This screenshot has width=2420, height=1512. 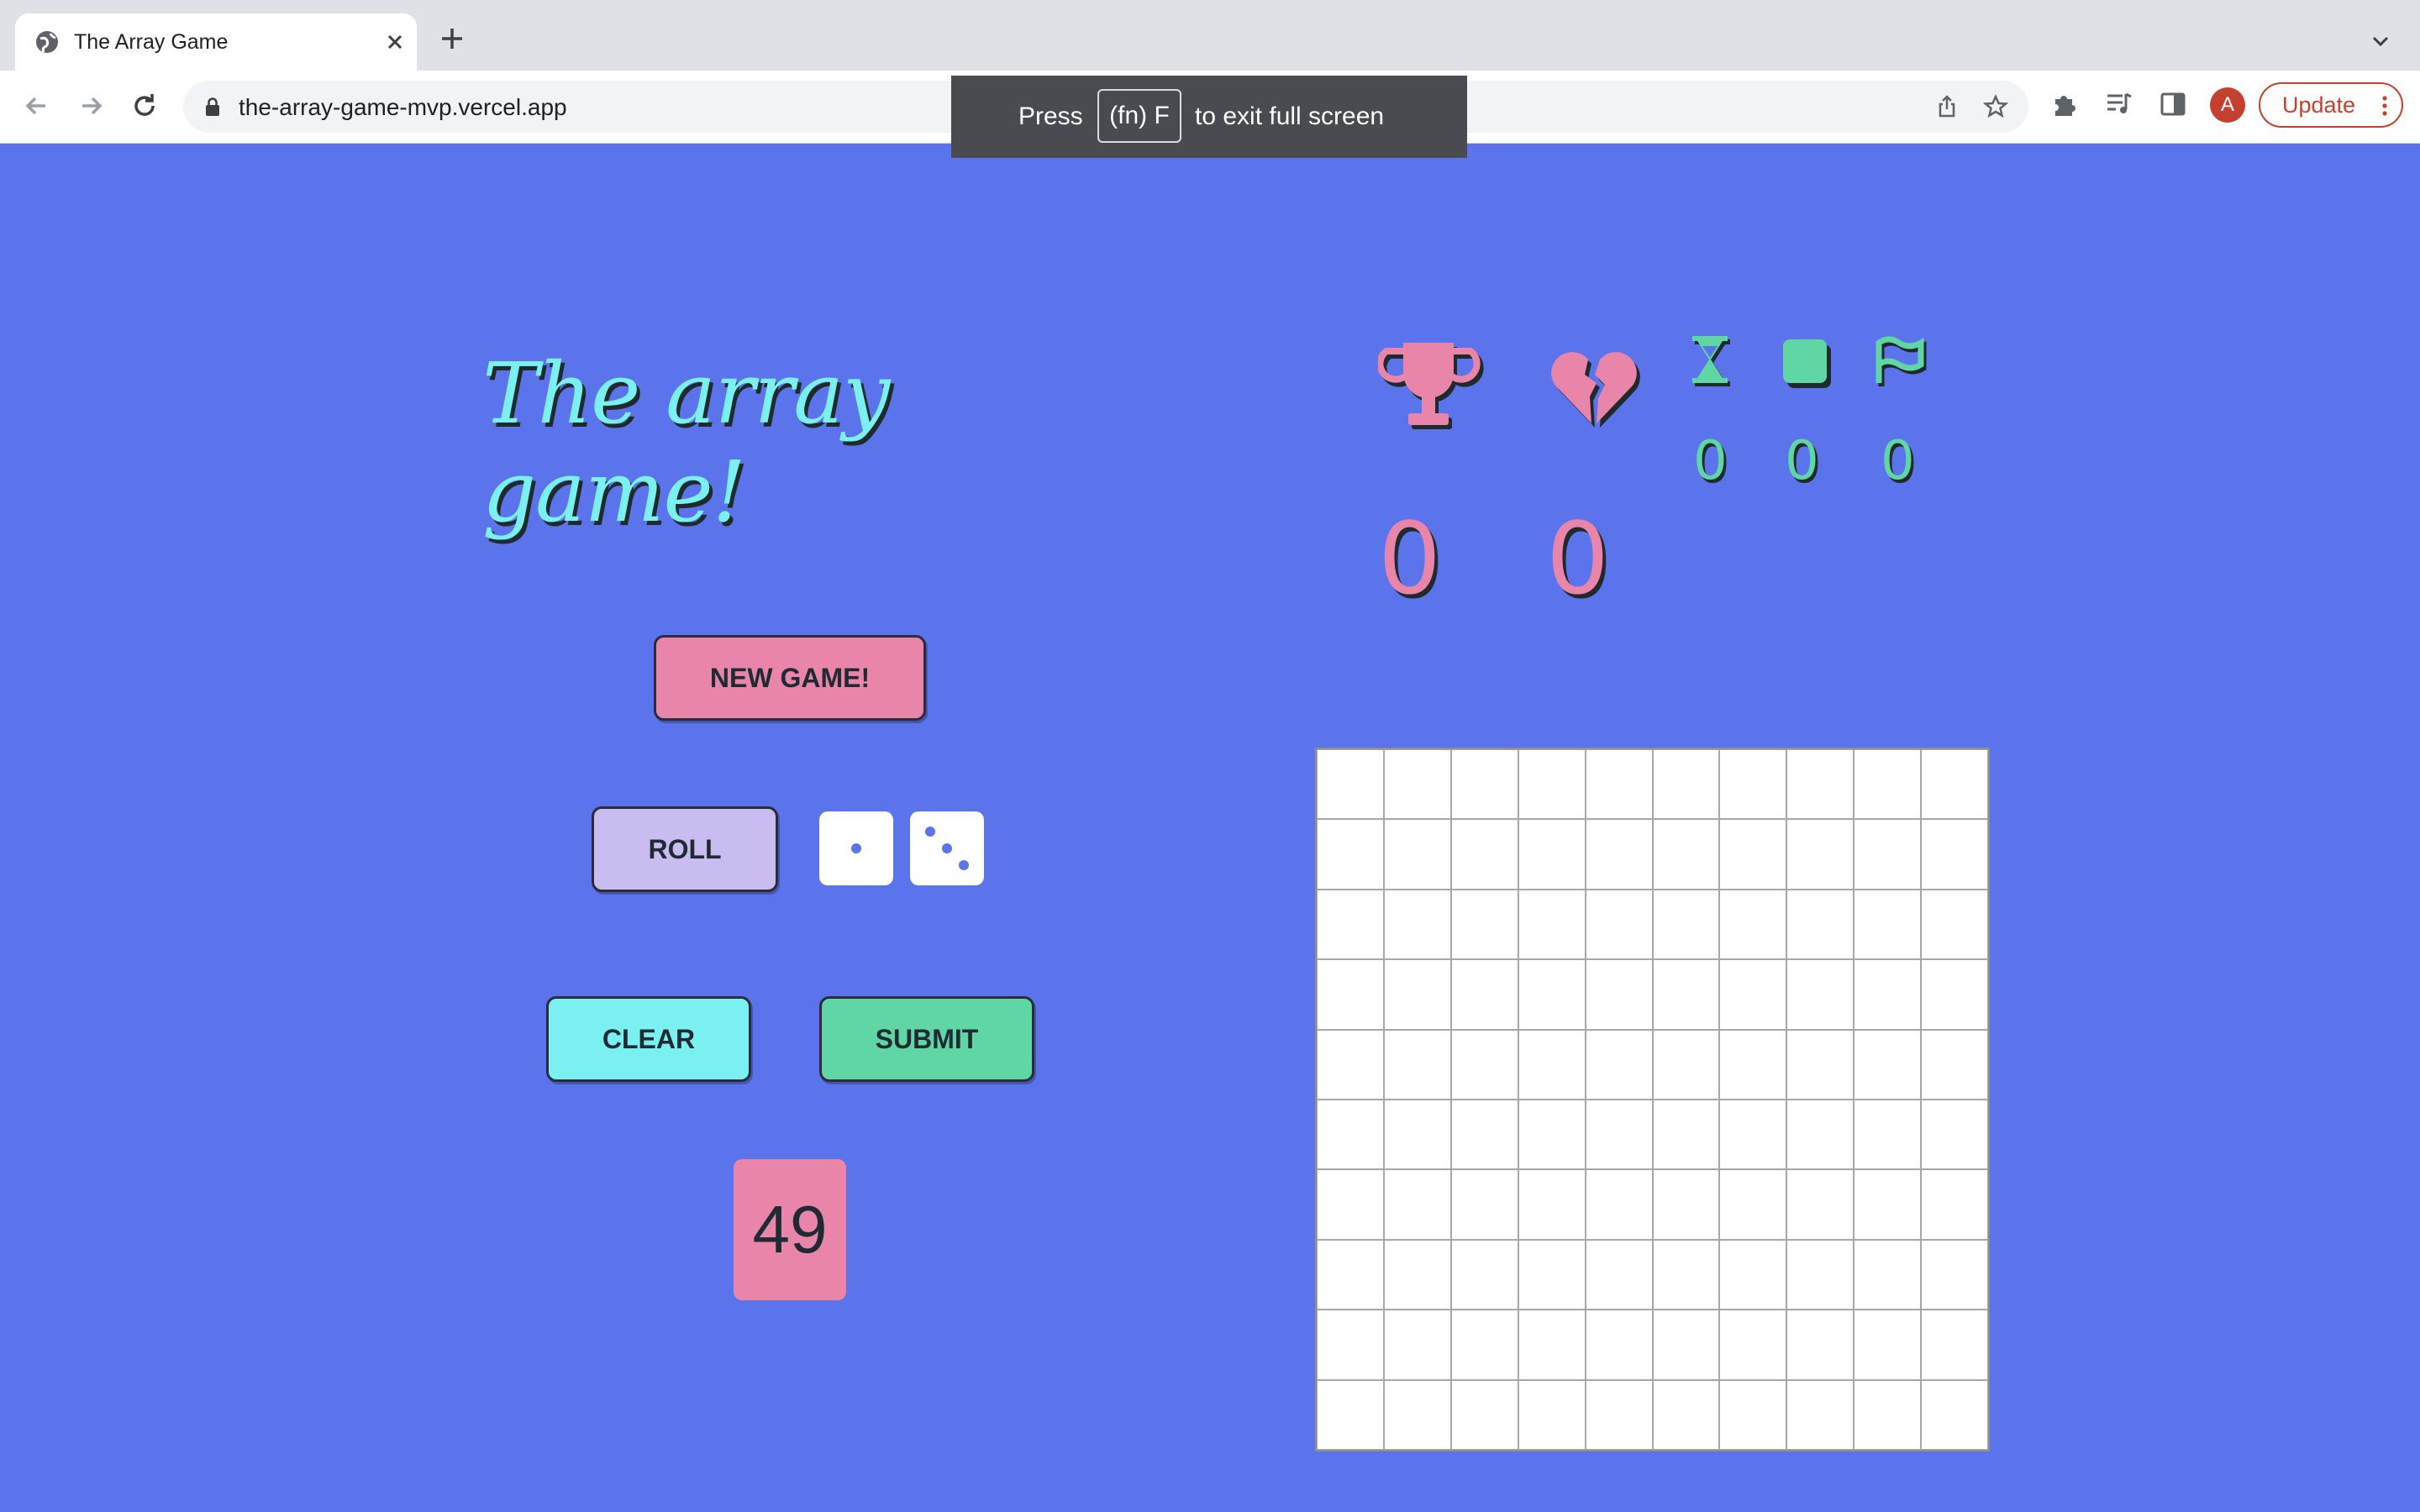 I want to click on profile-avatar: A, so click(x=2227, y=105).